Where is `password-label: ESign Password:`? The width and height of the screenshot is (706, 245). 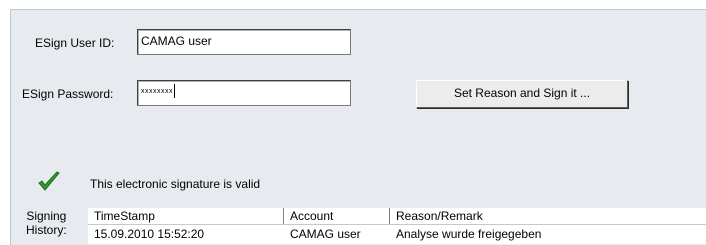 password-label: ESign Password: is located at coordinates (68, 94).